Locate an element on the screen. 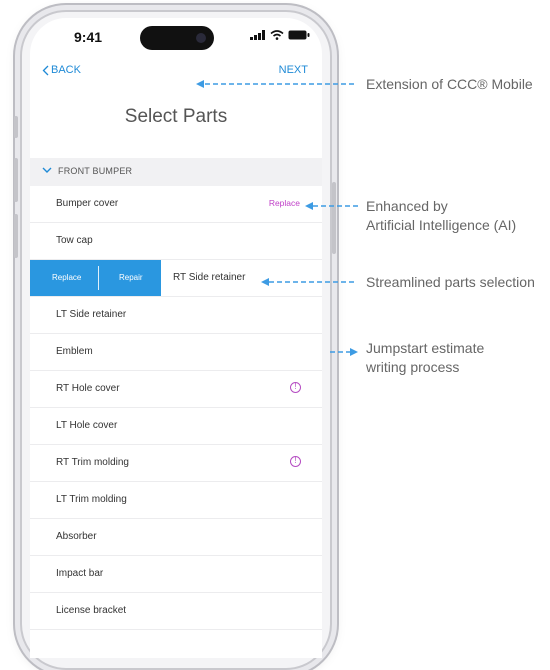 This screenshot has width=550, height=670. part-name: LT Trim molding is located at coordinates (91, 499).